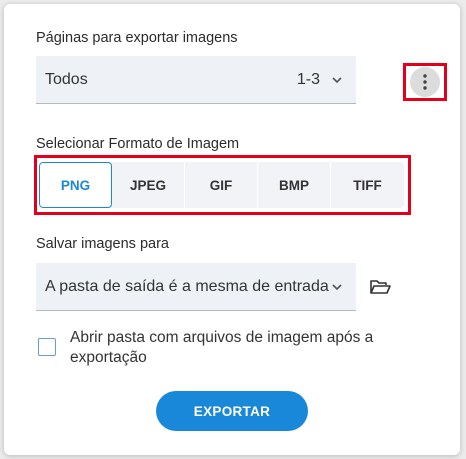  I want to click on pages-range: 1-3, so click(308, 79).